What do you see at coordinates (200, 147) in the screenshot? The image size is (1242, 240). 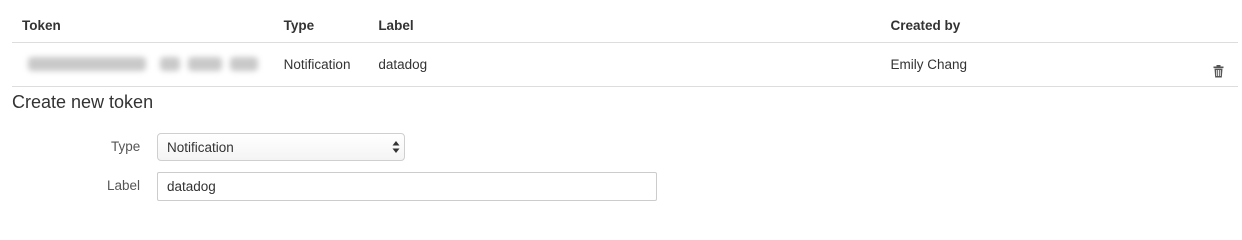 I see `type-select-value: Notification` at bounding box center [200, 147].